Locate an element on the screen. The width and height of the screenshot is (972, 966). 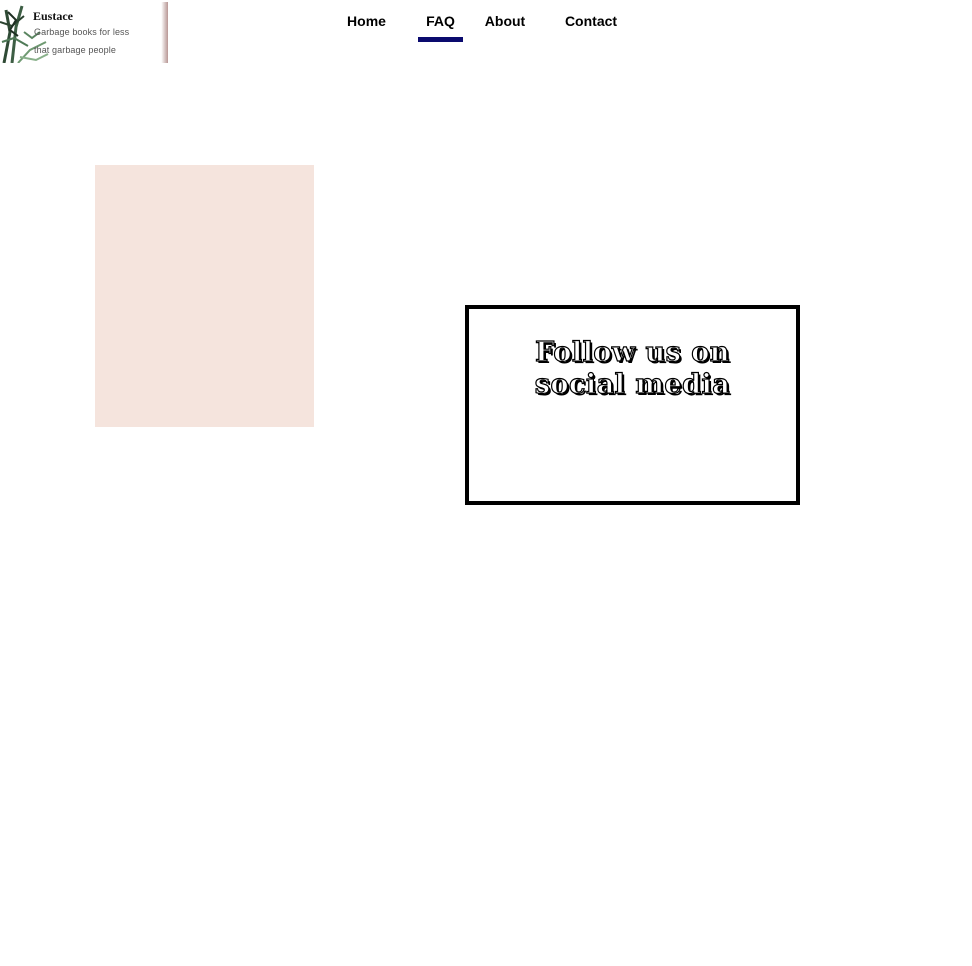
main-navigation: Home FAQ About Contact is located at coordinates (479, 21).